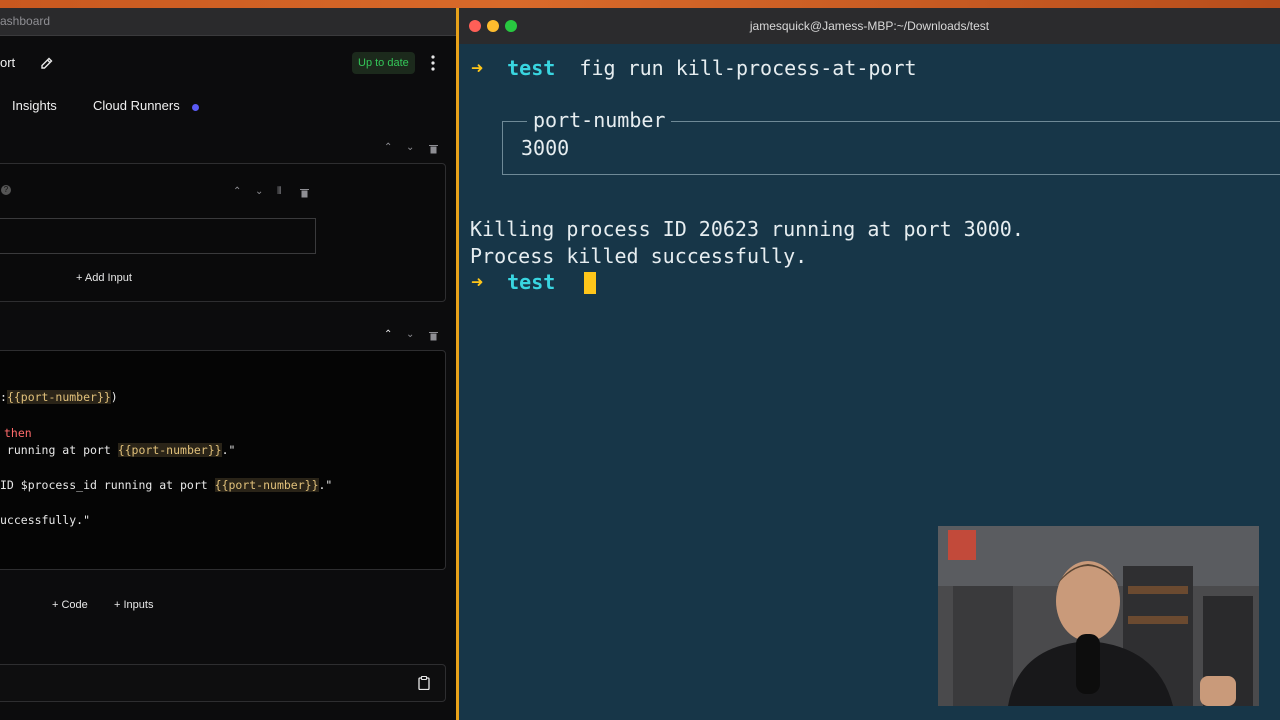 Image resolution: width=1280 pixels, height=720 pixels. Describe the element at coordinates (18, 433) in the screenshot. I see `code-line: then` at that location.